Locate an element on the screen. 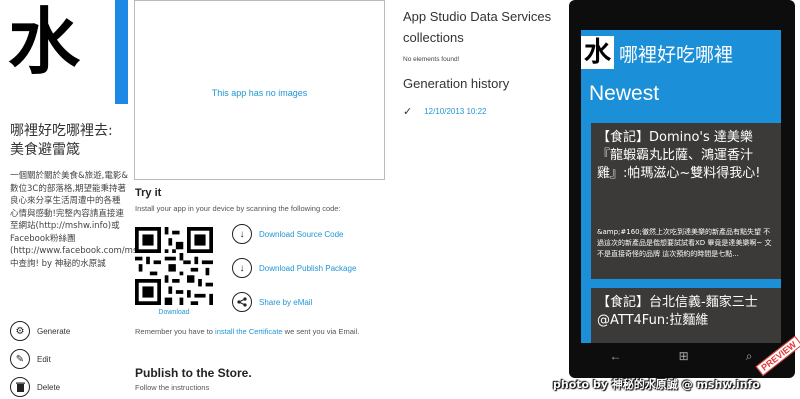  windows-icon: ⊞ is located at coordinates (684, 356).